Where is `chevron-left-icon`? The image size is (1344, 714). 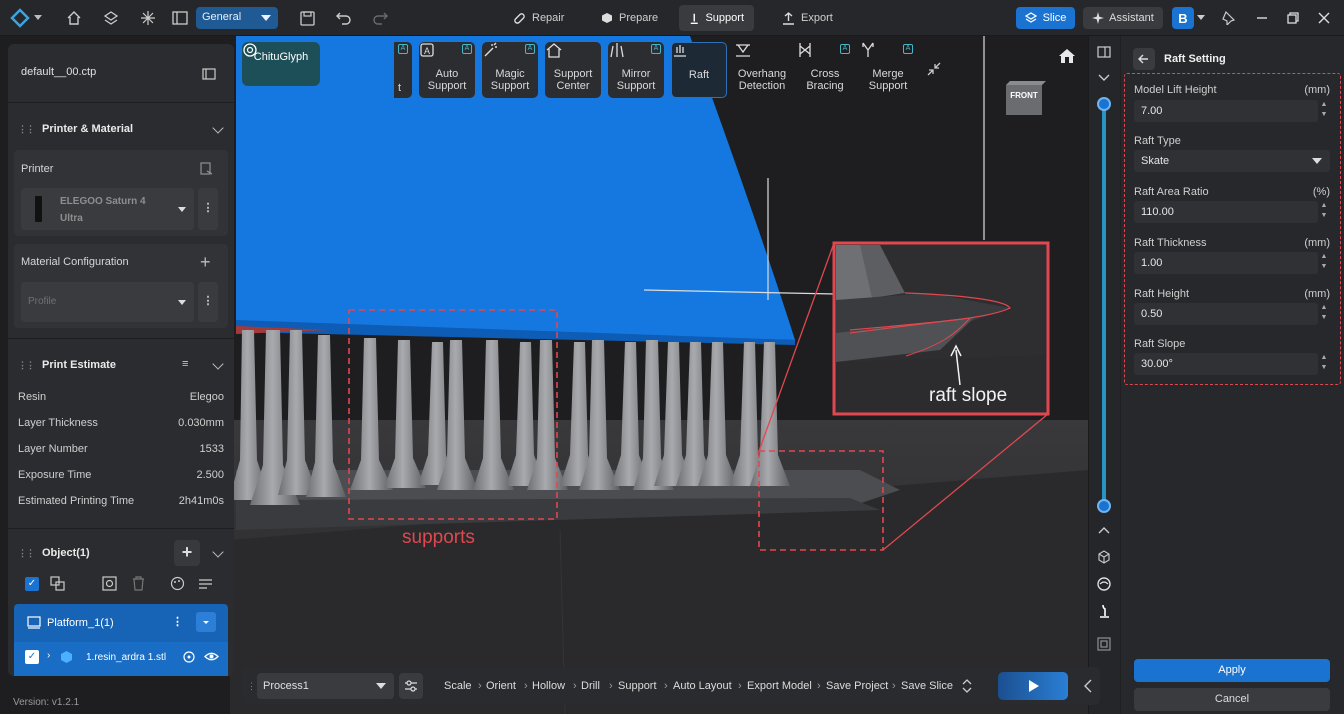 chevron-left-icon is located at coordinates (1088, 686).